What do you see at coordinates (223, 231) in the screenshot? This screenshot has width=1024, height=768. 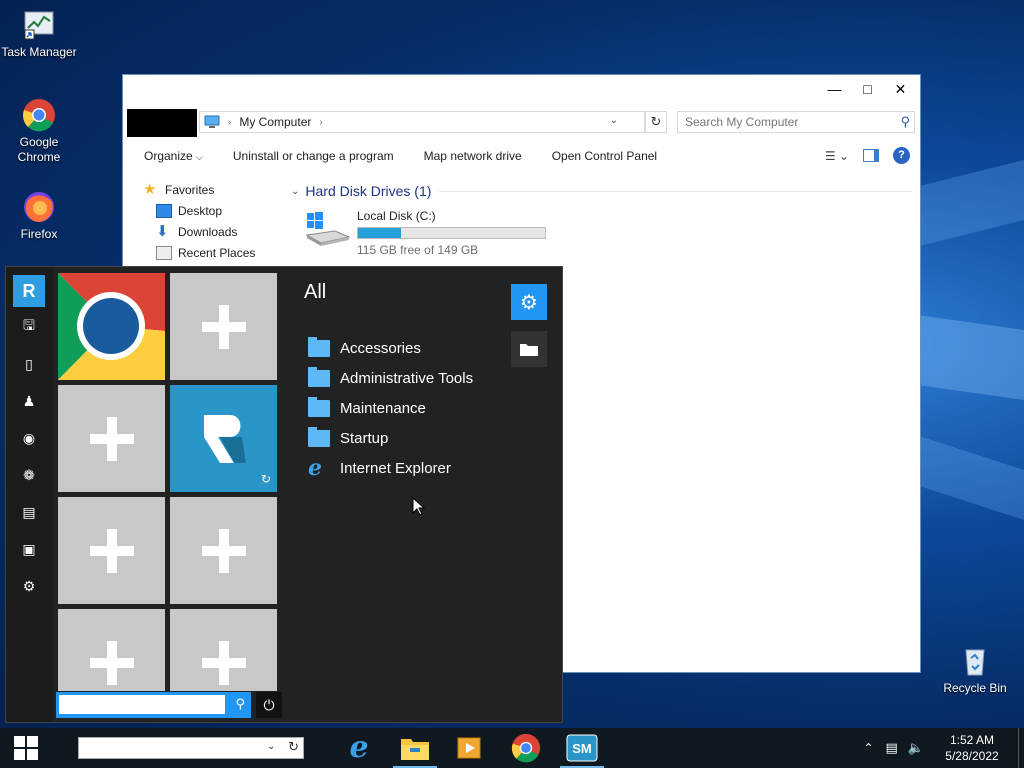 I see `nav-item-downloads: ⬇ Downloads` at bounding box center [223, 231].